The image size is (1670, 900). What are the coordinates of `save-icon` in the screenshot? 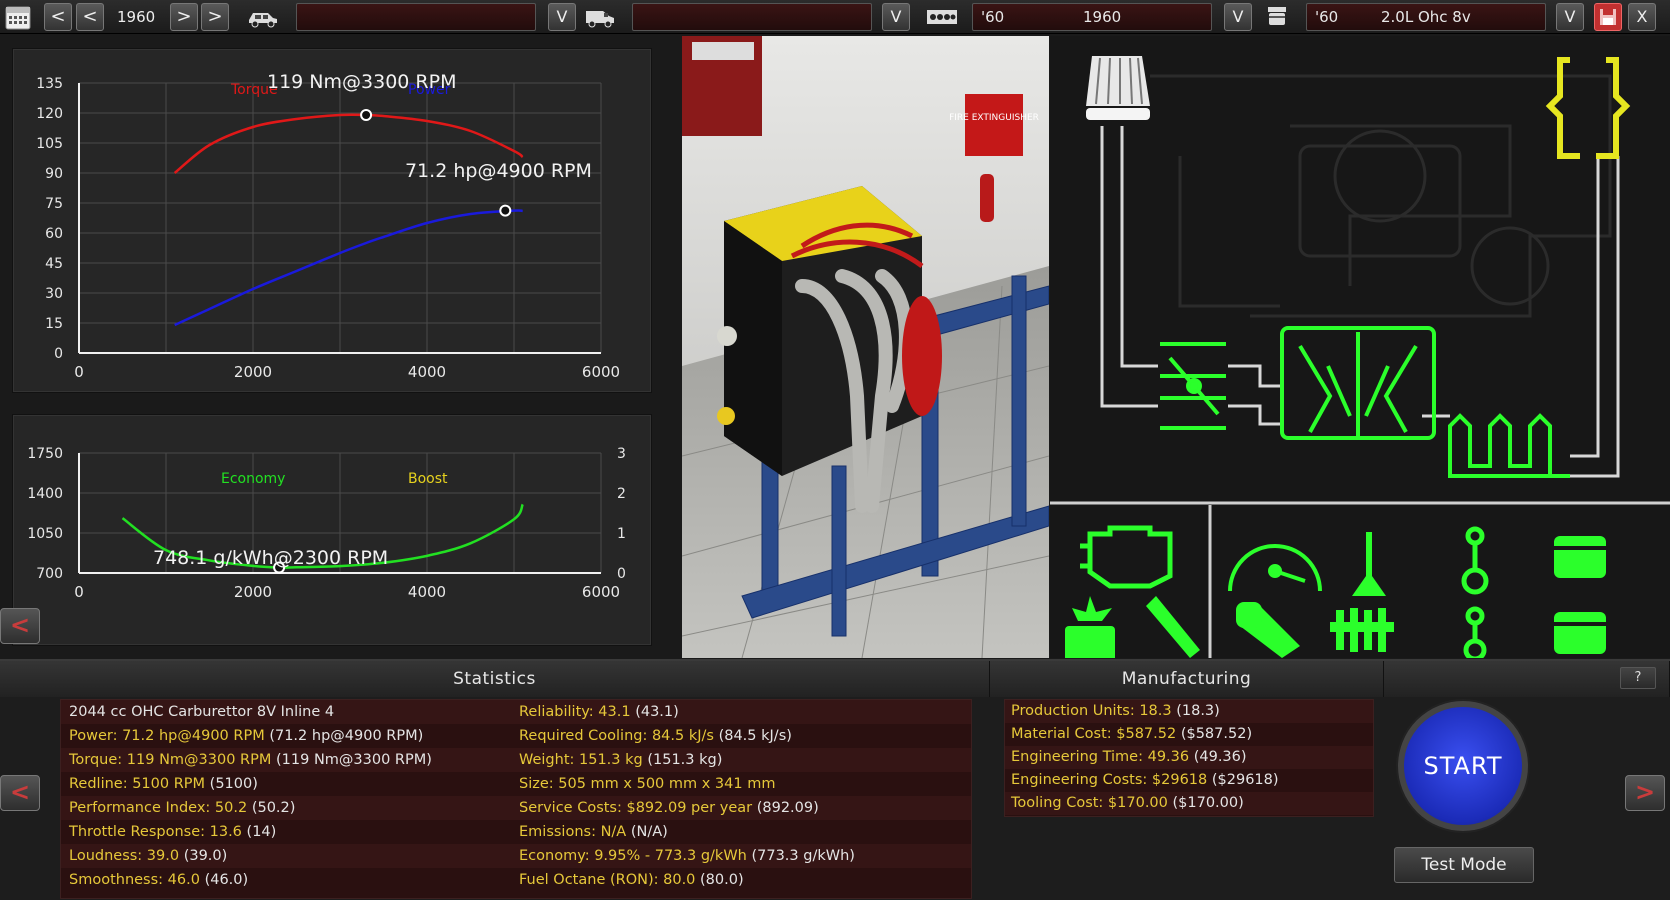 It's located at (1608, 17).